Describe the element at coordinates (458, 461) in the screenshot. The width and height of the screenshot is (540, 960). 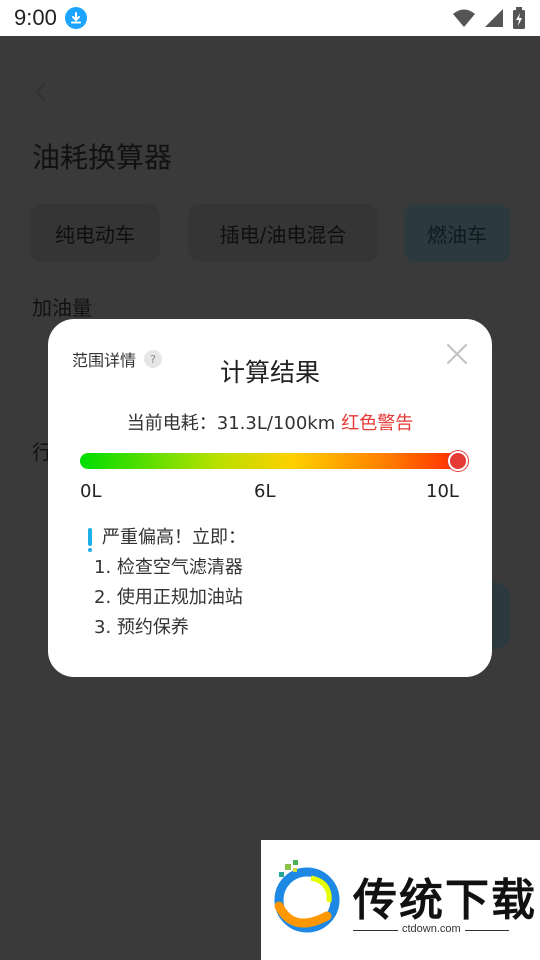
I see `gauge-indicator` at that location.